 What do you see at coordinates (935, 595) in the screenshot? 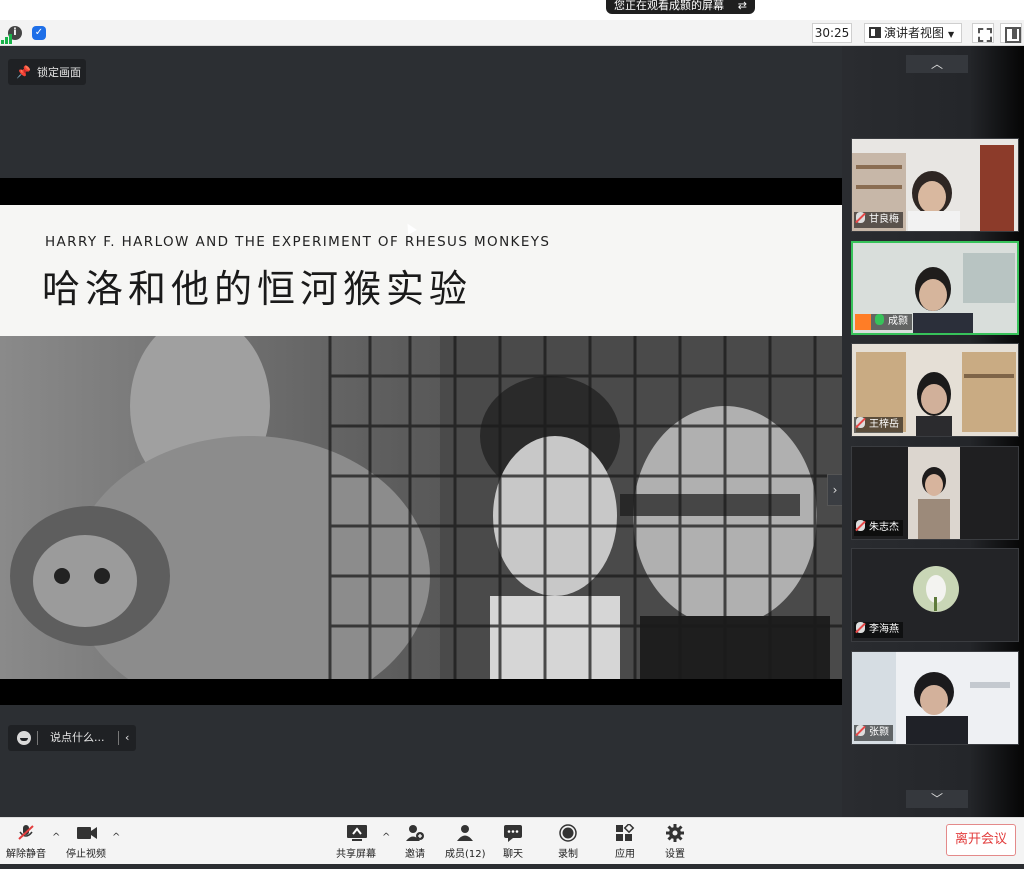
I see `participant-tile: 李海燕` at bounding box center [935, 595].